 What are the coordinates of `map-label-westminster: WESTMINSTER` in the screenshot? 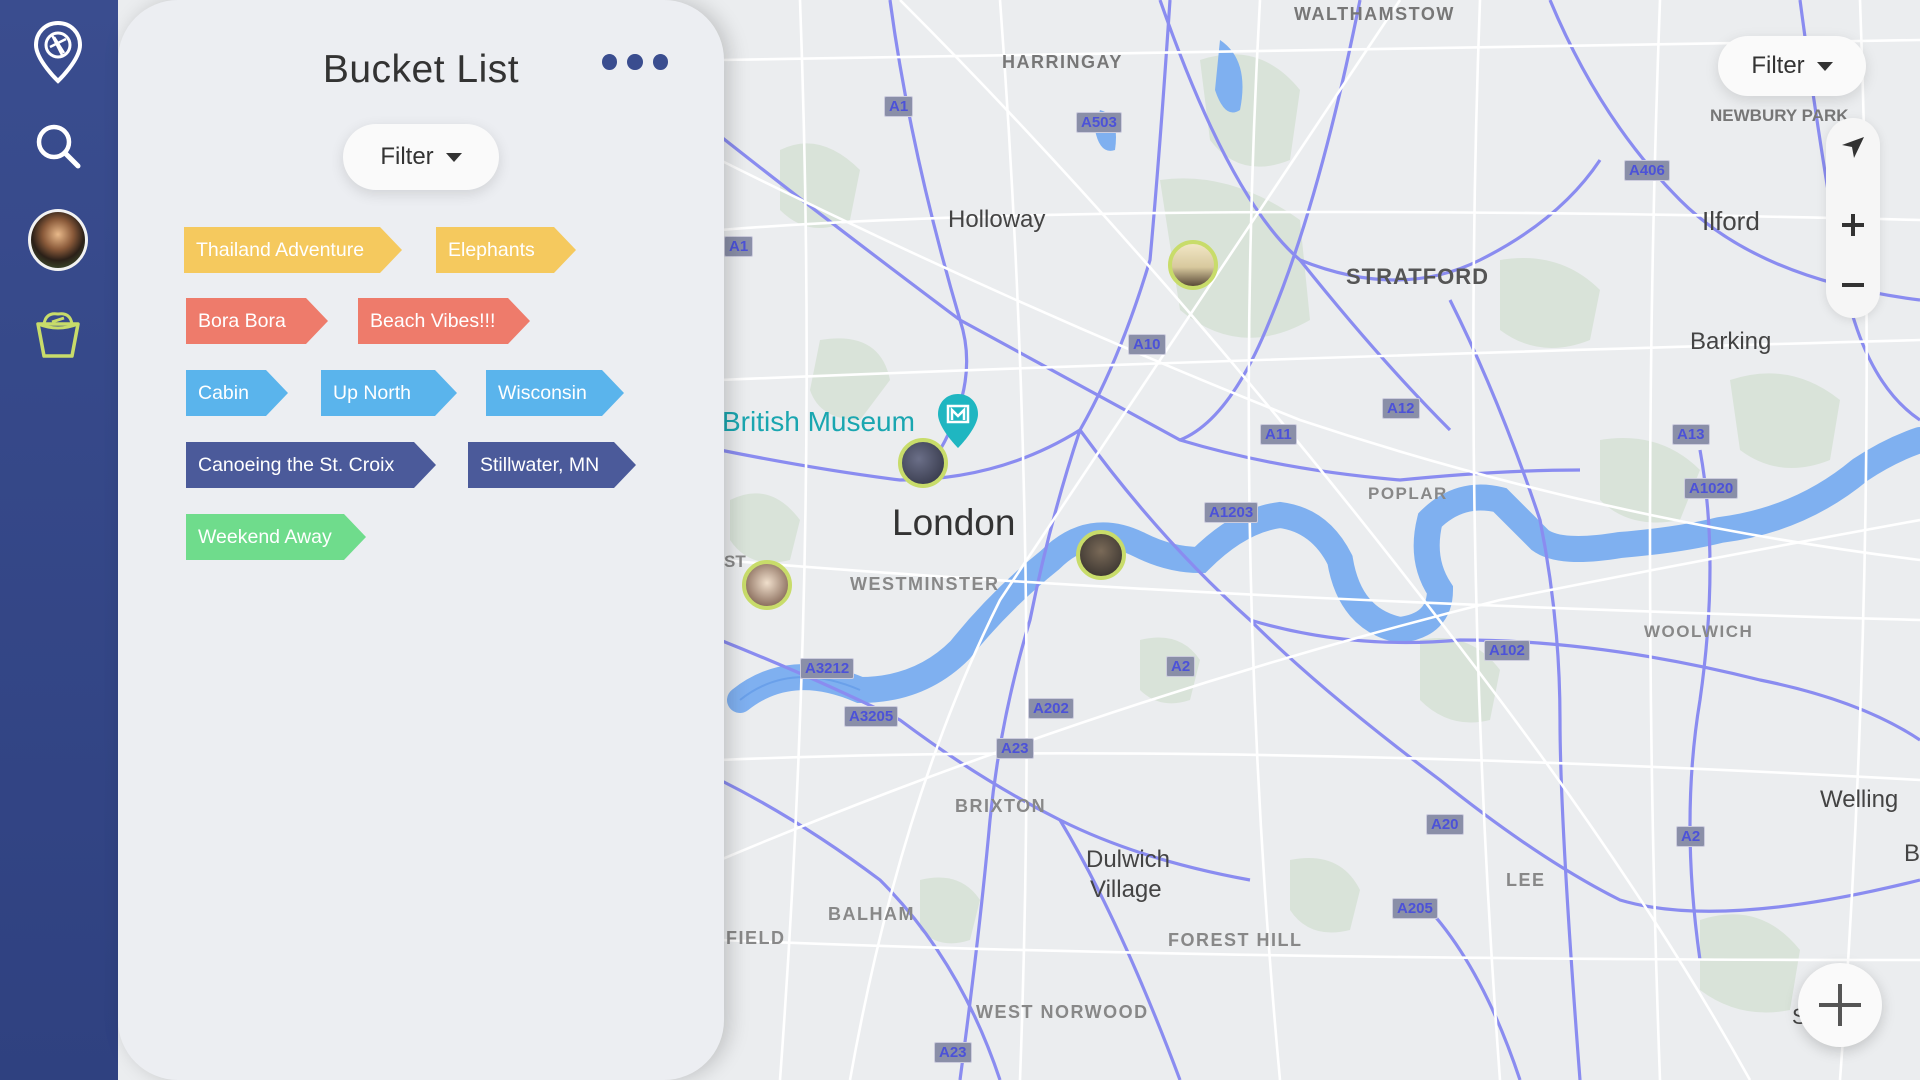 It's located at (925, 584).